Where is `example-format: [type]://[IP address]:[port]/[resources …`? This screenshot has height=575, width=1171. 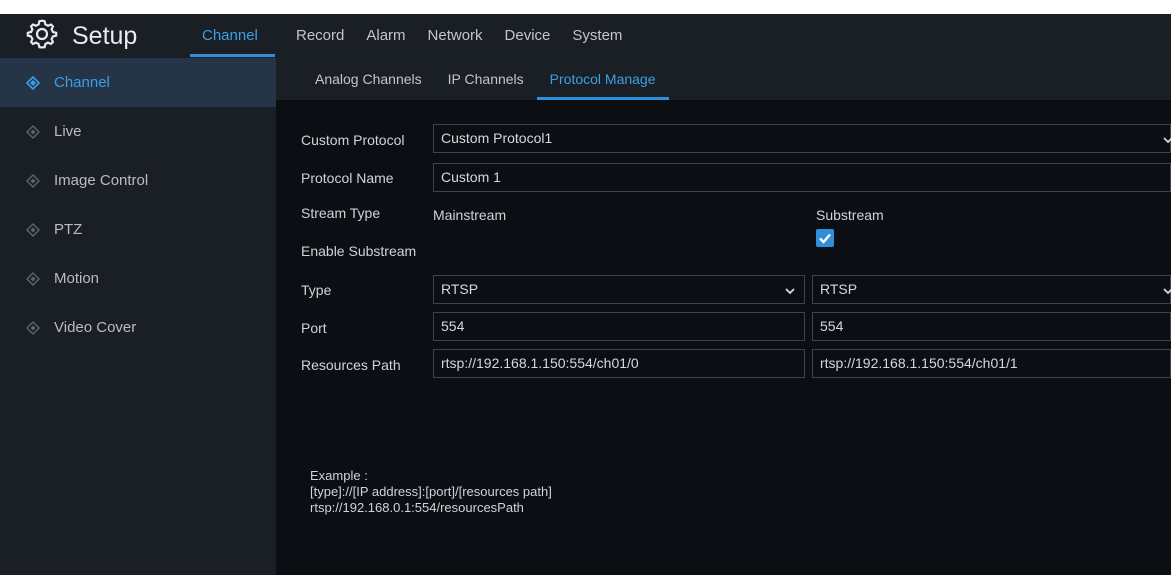
example-format: [type]://[IP address]:[port]/[resources … is located at coordinates (431, 491).